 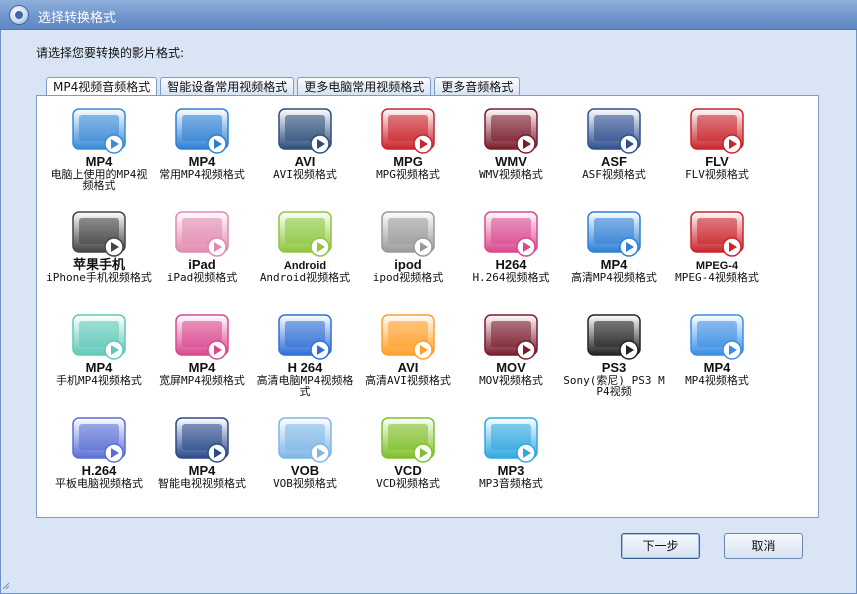 I want to click on format-label: Sony(索尼) PS3 MP4视频, so click(x=614, y=386).